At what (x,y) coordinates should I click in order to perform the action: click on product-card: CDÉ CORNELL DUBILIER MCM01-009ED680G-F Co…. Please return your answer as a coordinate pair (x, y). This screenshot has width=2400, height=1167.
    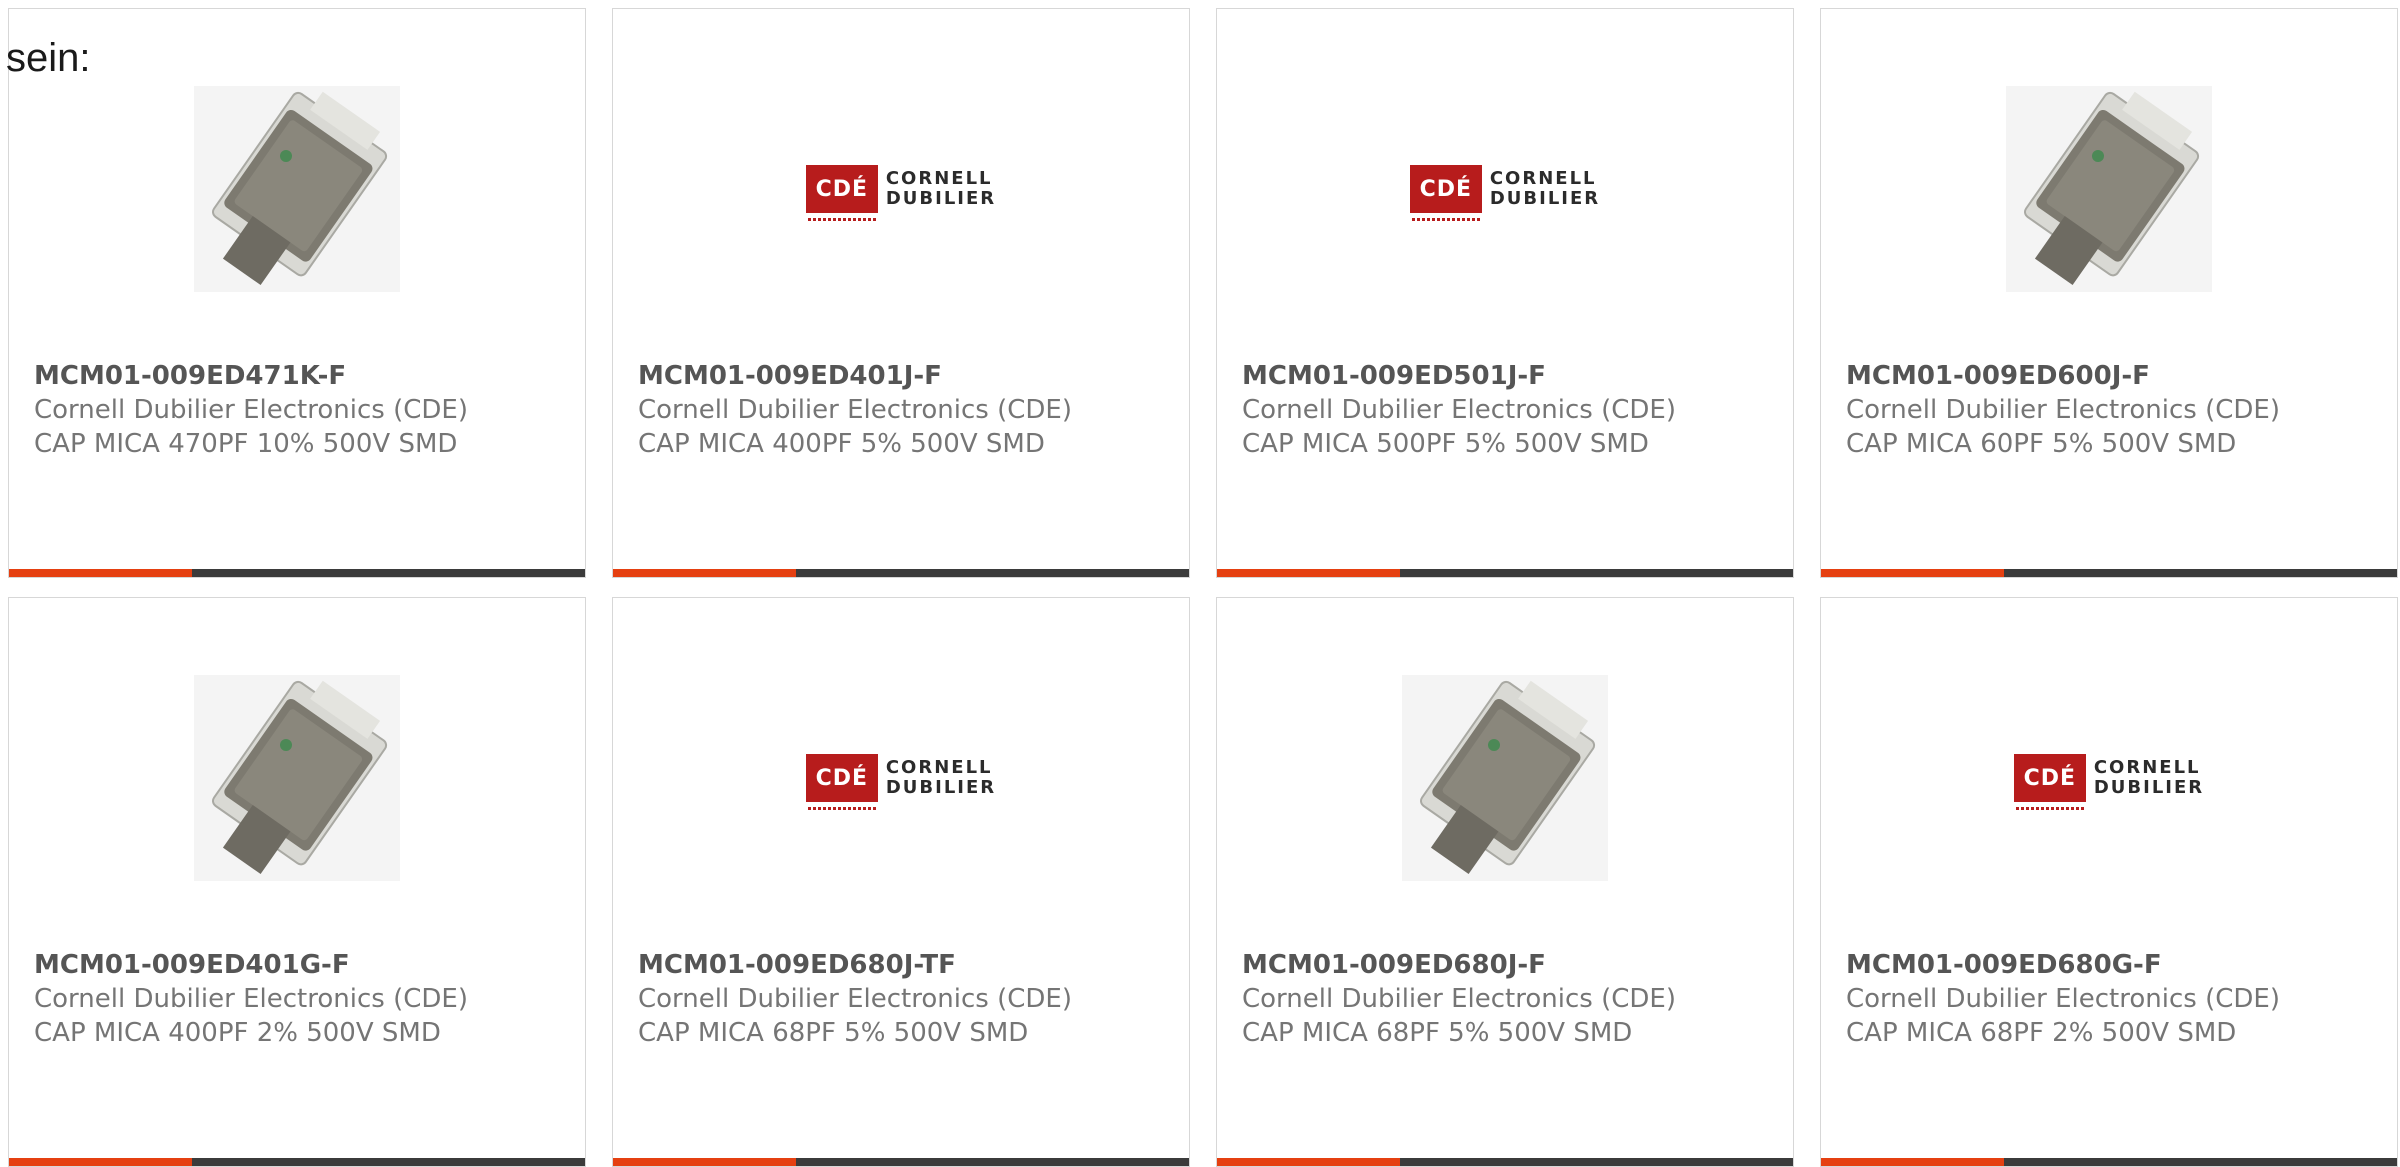
    Looking at the image, I should click on (2109, 882).